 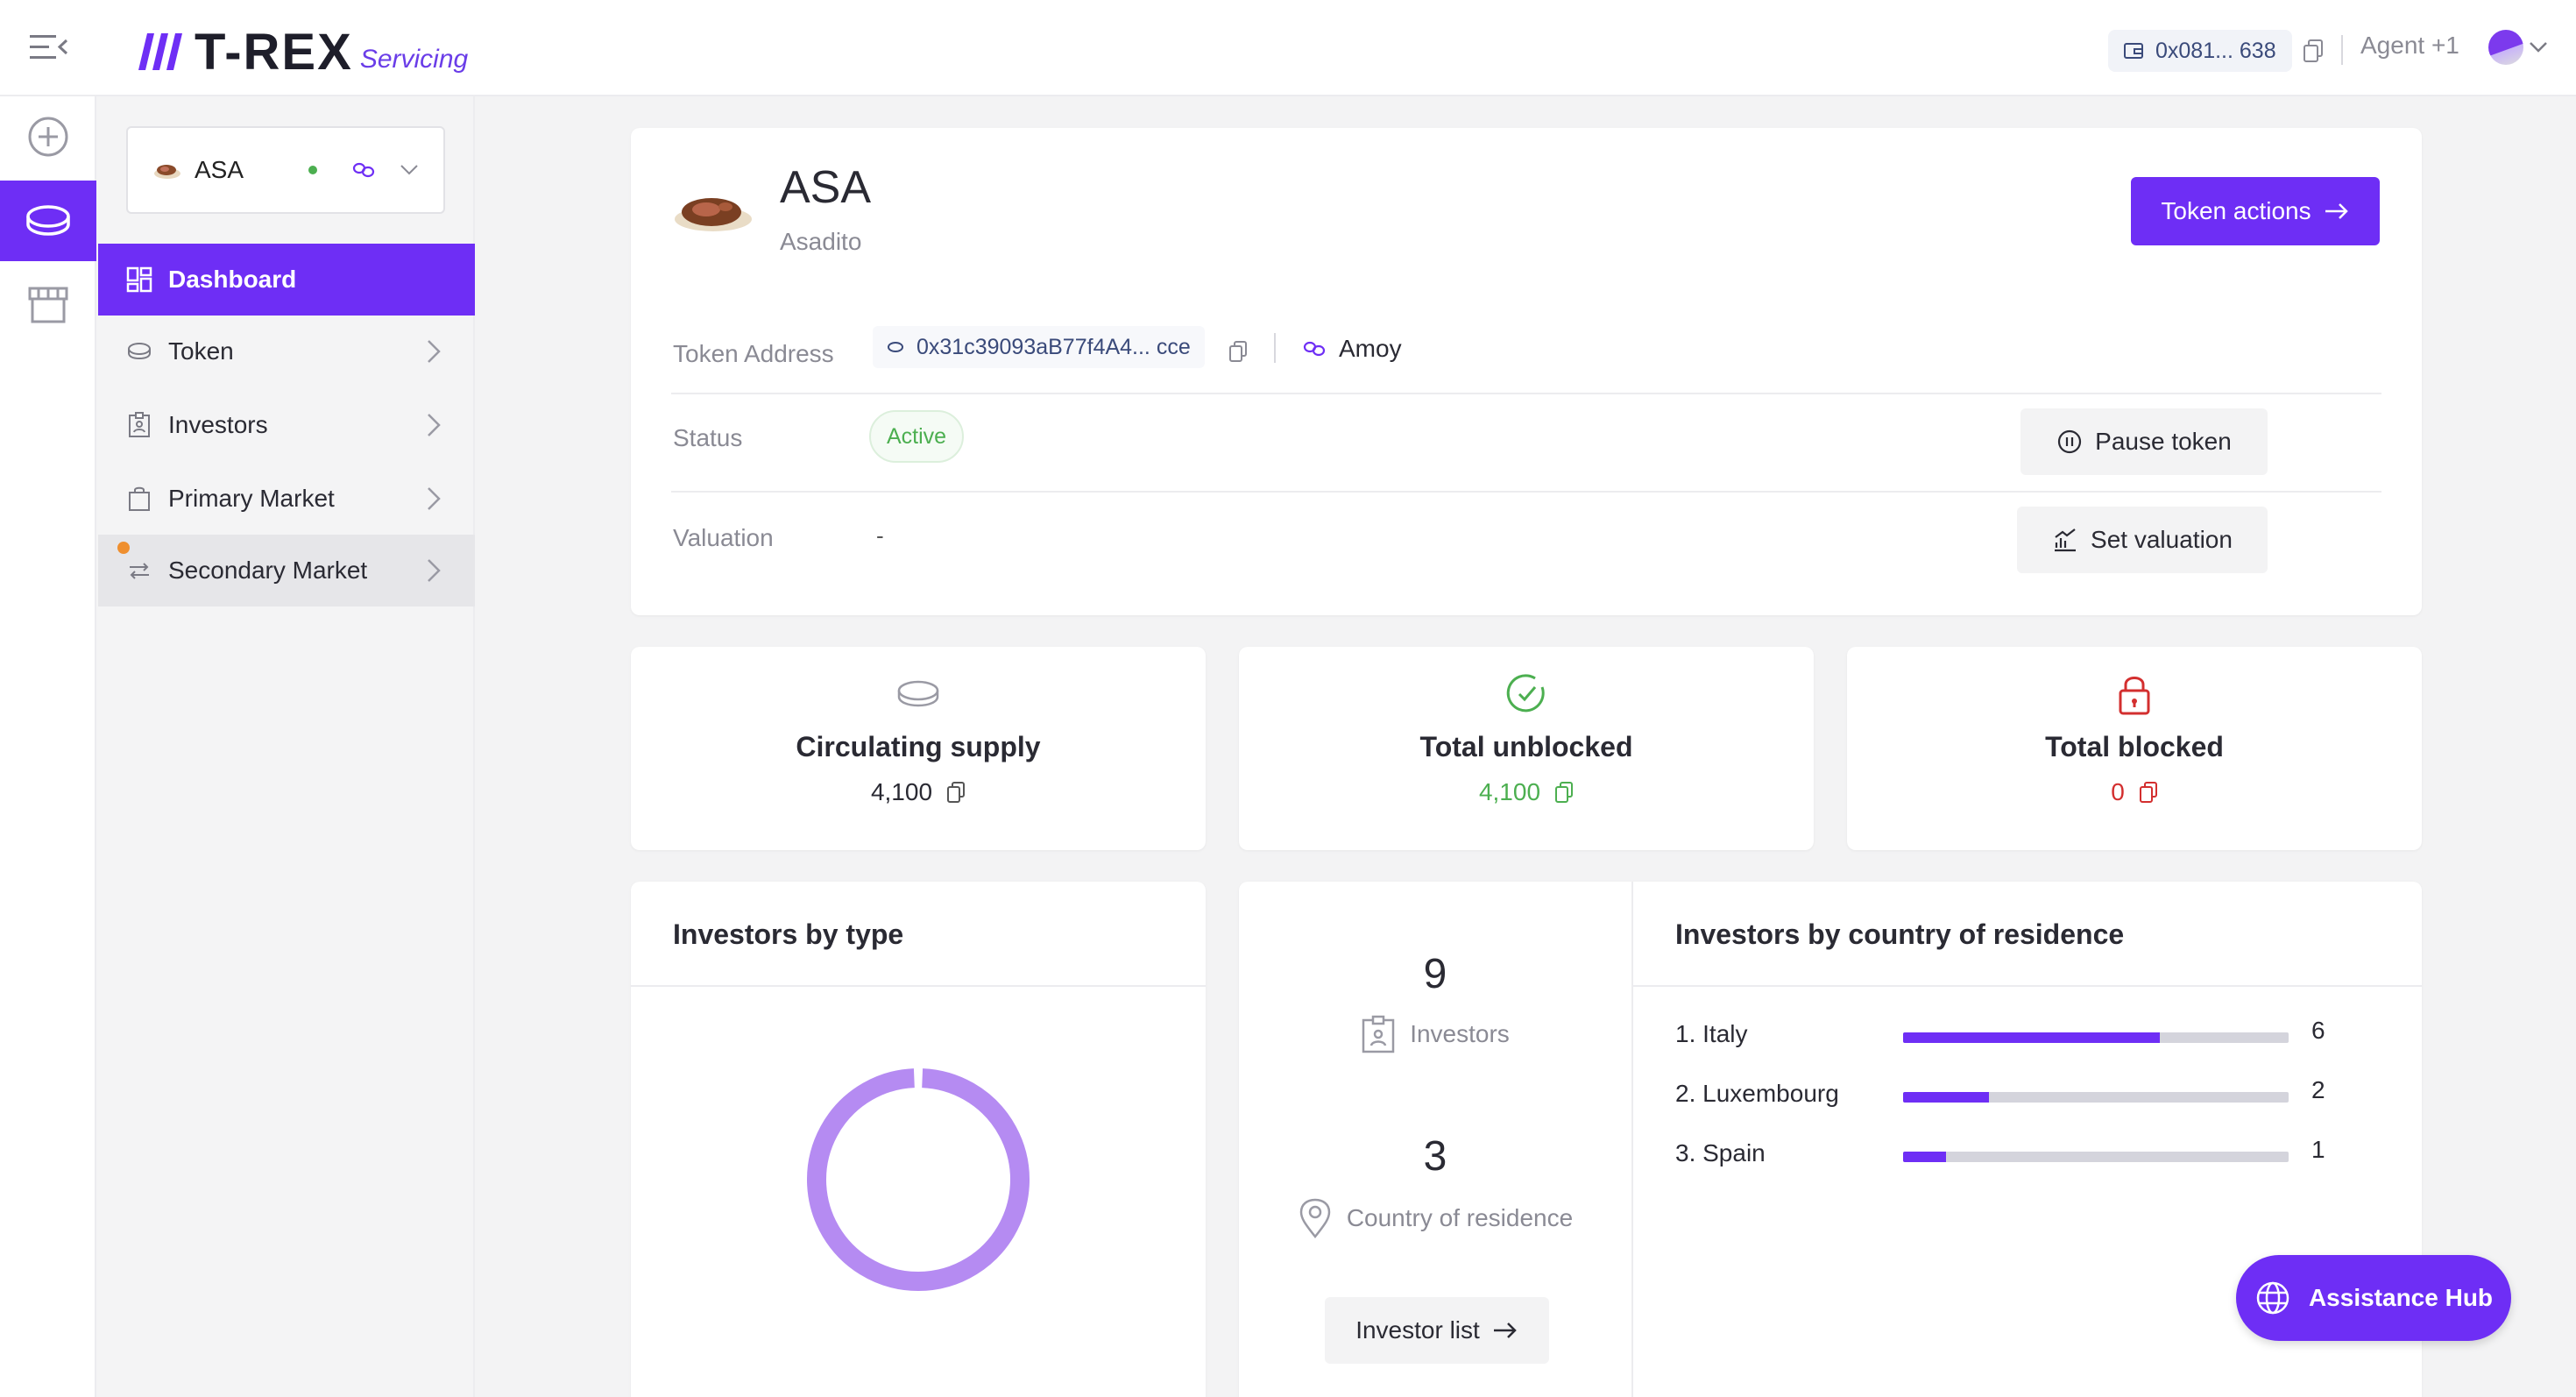 What do you see at coordinates (2163, 441) in the screenshot?
I see `button-label: Pause token` at bounding box center [2163, 441].